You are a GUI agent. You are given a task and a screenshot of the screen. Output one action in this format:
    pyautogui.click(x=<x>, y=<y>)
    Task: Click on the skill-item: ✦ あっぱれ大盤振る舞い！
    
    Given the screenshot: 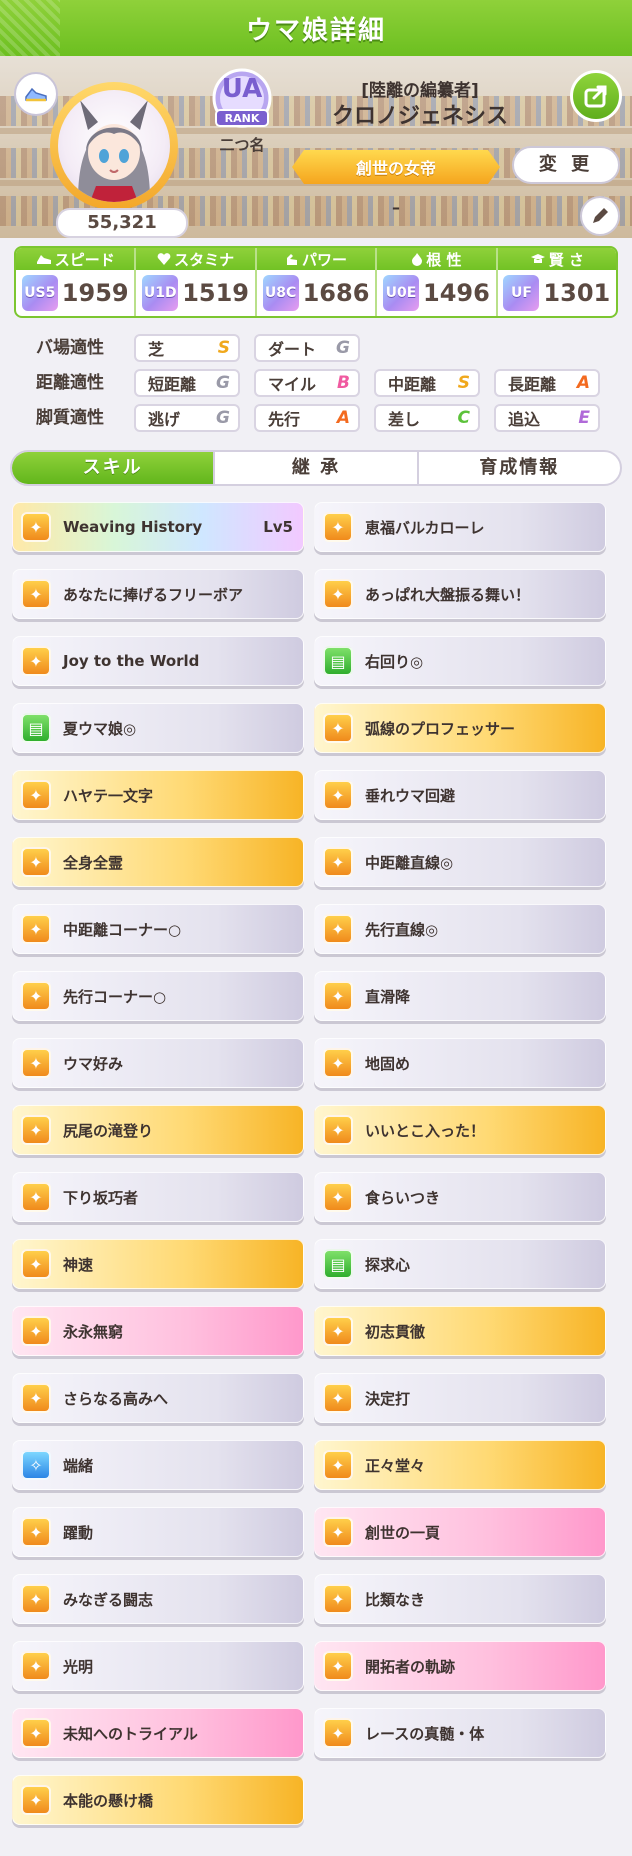 What is the action you would take?
    pyautogui.click(x=460, y=594)
    